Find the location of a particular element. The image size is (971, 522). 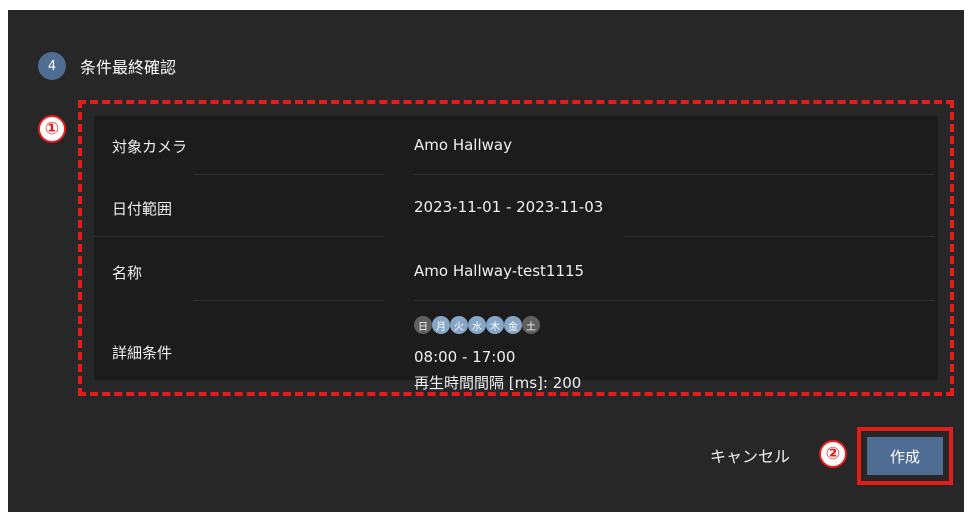

step-header: 4 条件最終確認 is located at coordinates (107, 66).